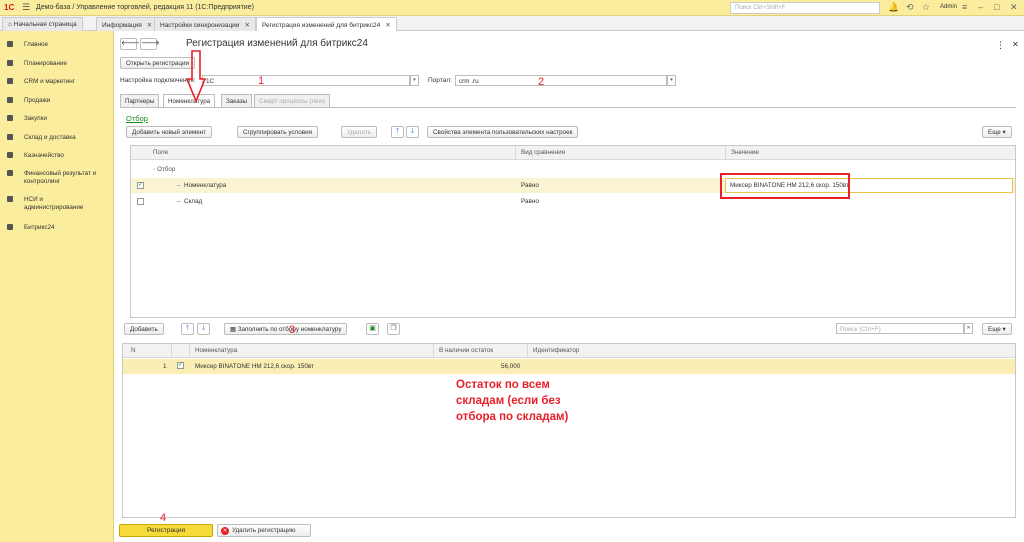 This screenshot has height=542, width=1024. I want to click on back-button: 🡐, so click(130, 44).